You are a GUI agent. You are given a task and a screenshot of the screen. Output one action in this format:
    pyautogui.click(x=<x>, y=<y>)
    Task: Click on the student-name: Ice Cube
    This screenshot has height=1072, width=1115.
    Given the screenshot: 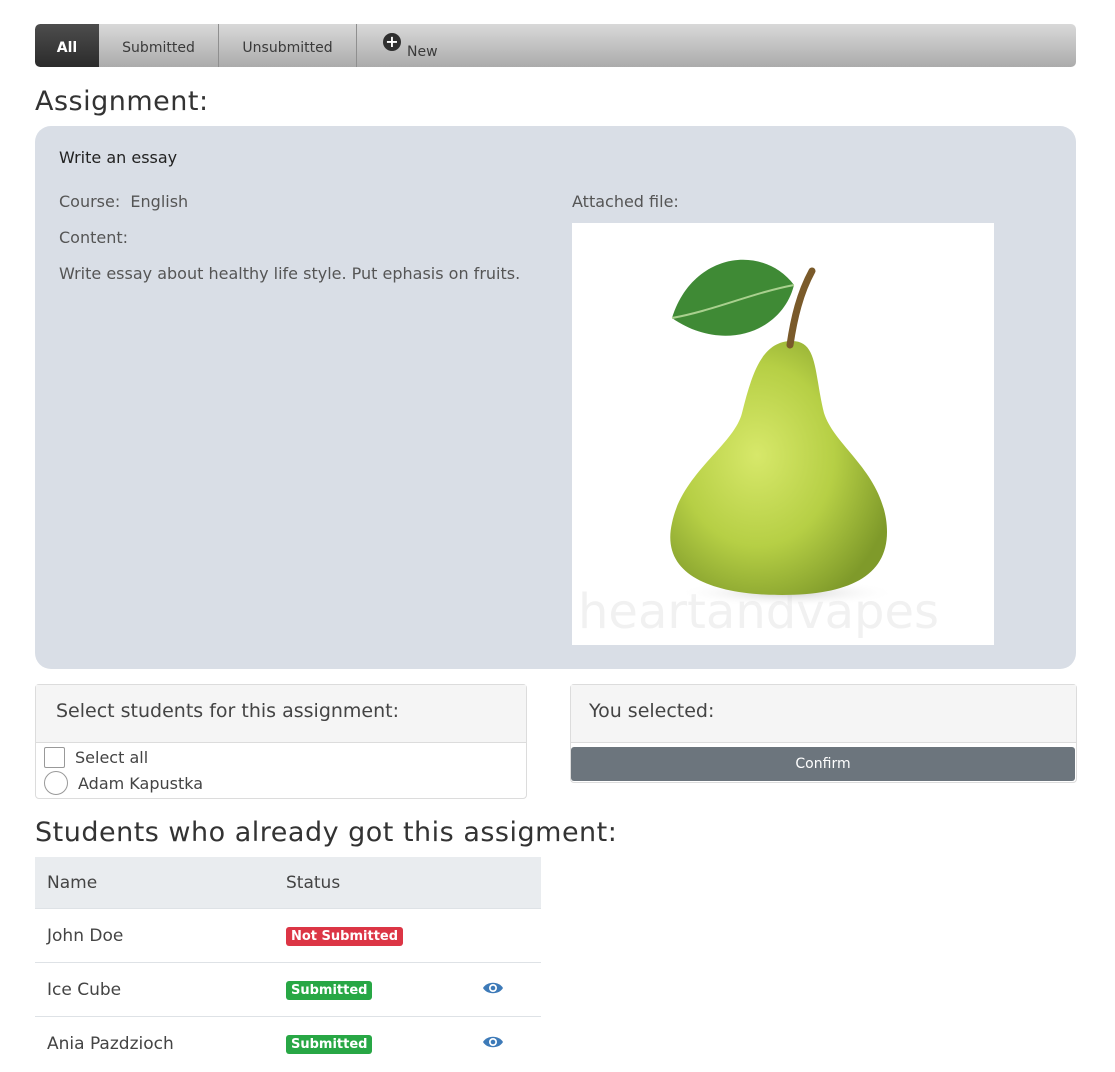 What is the action you would take?
    pyautogui.click(x=154, y=989)
    